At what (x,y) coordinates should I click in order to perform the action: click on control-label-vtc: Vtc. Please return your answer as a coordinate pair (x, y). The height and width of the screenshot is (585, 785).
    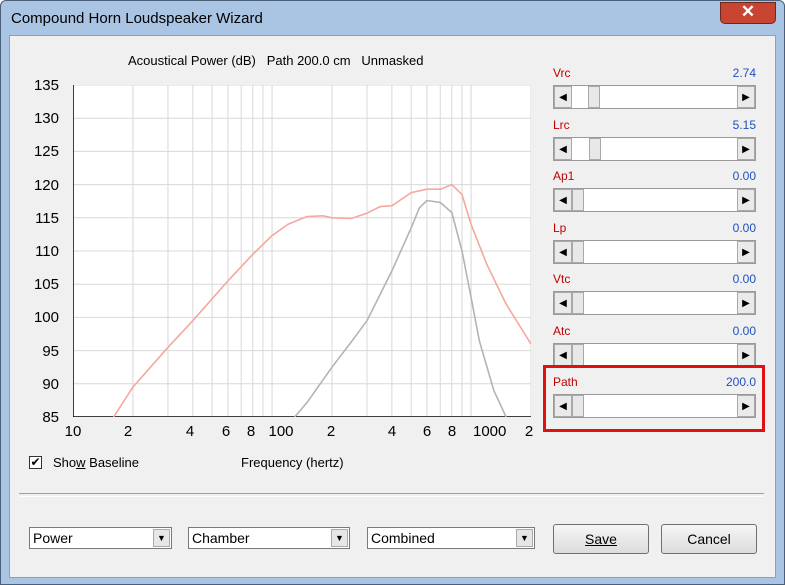
    Looking at the image, I should click on (562, 279).